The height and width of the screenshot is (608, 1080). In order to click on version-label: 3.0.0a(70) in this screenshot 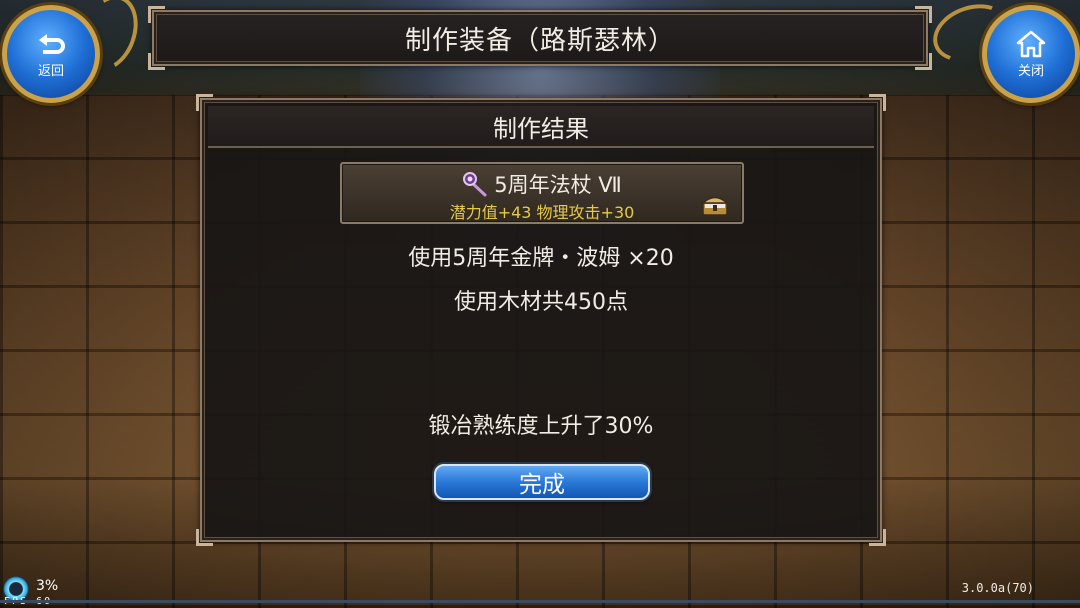, I will do `click(997, 588)`.